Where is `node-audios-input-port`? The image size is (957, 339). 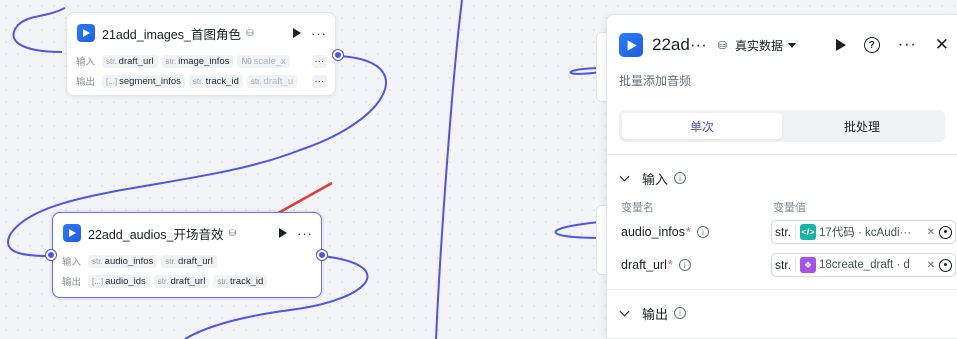 node-audios-input-port is located at coordinates (51, 255).